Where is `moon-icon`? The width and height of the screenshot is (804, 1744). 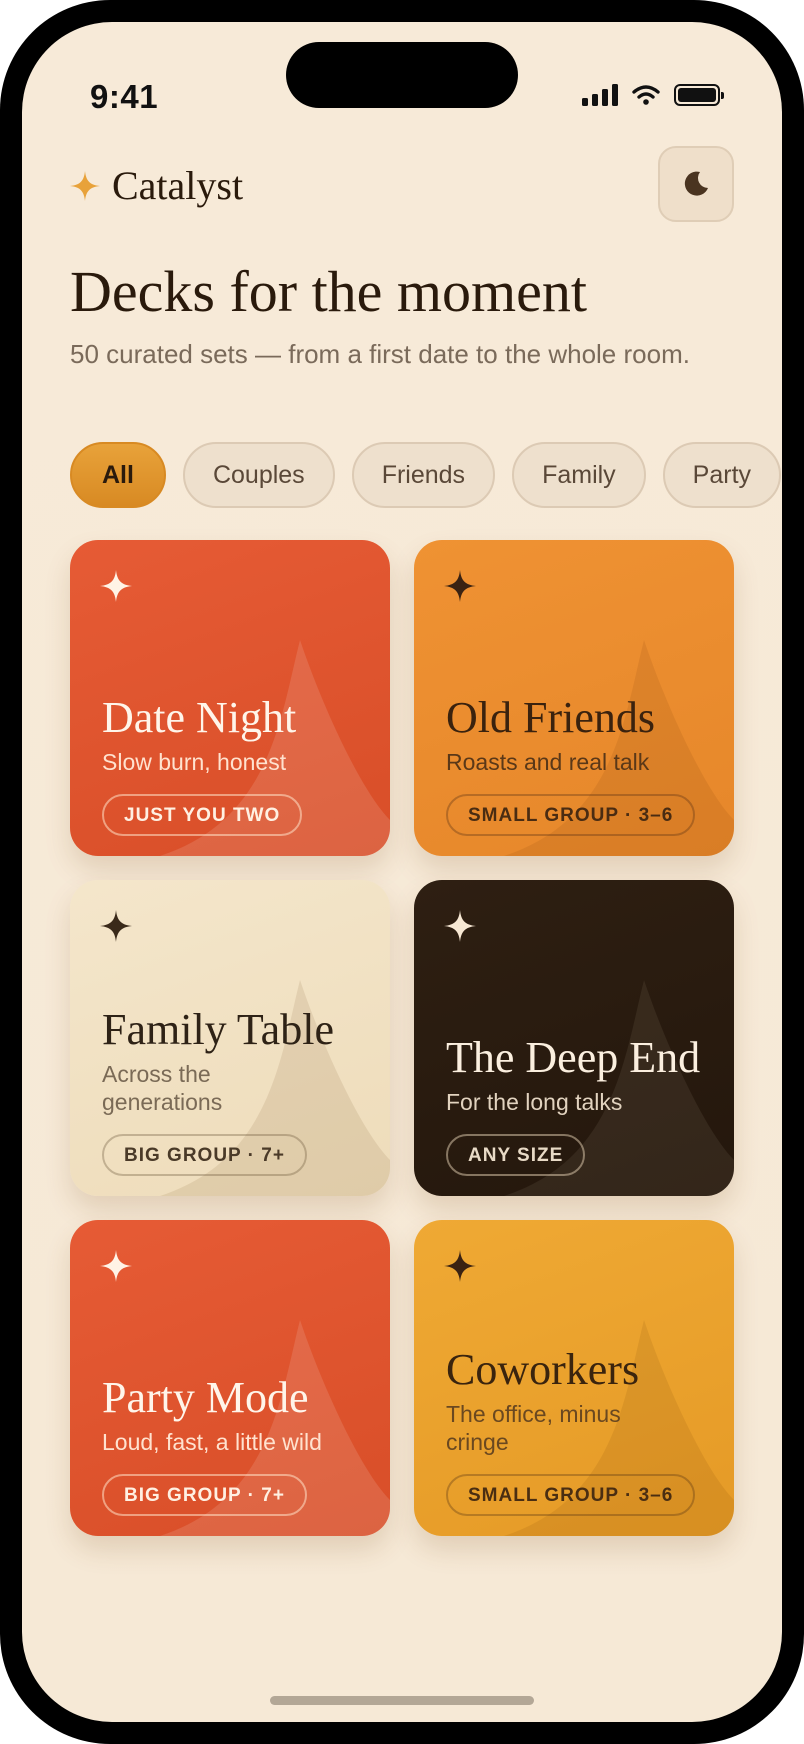
moon-icon is located at coordinates (696, 183).